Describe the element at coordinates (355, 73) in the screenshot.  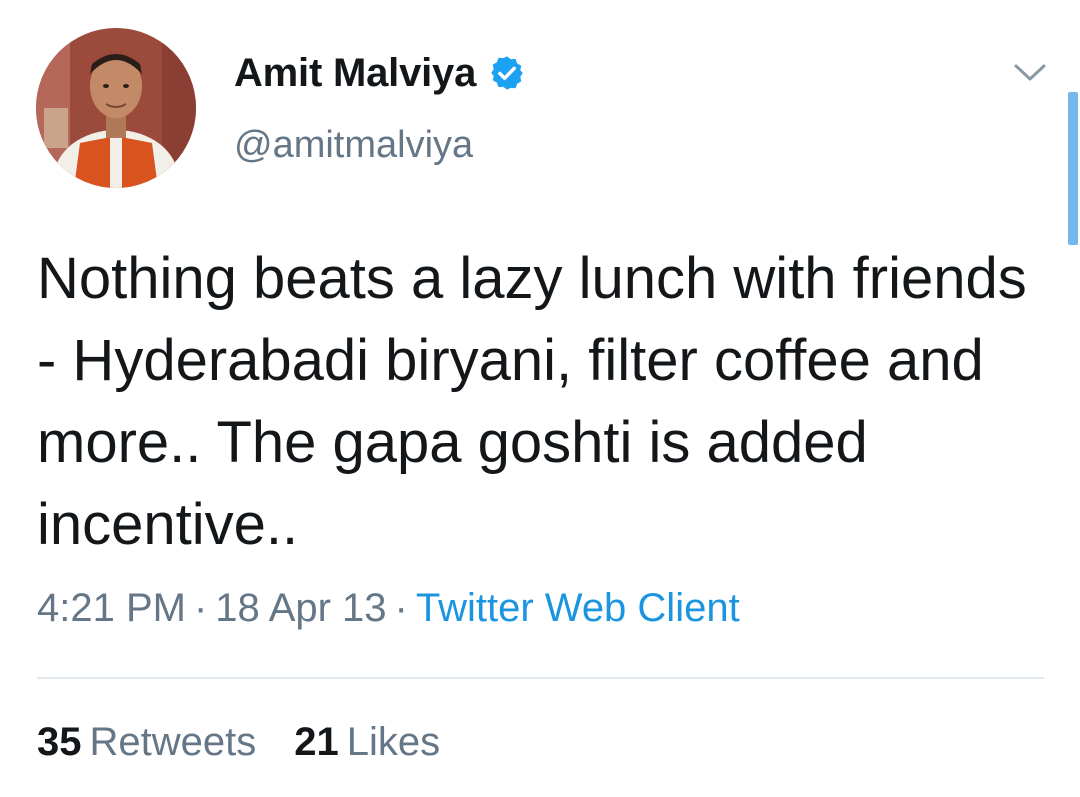
I see `author-display-name: Amit Malviya` at that location.